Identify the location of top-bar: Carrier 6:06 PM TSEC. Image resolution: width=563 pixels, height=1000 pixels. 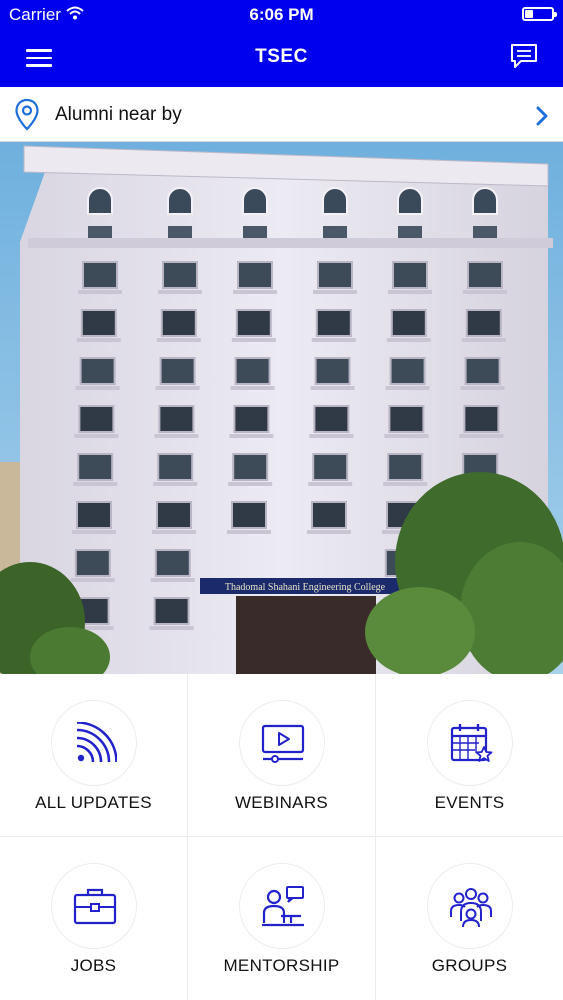
(281, 43).